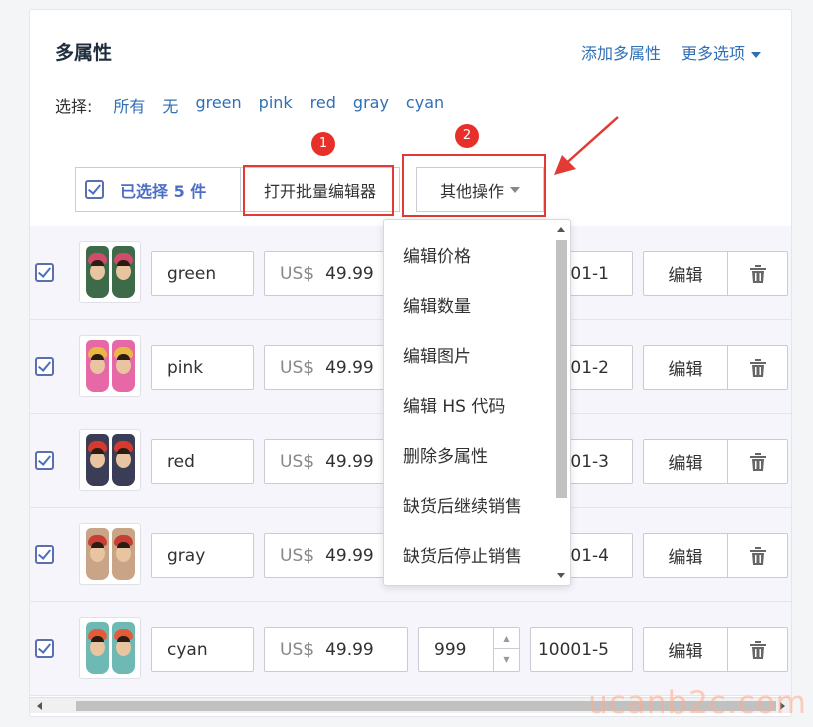 This screenshot has height=727, width=813. What do you see at coordinates (561, 575) in the screenshot?
I see `scroll-down-icon` at bounding box center [561, 575].